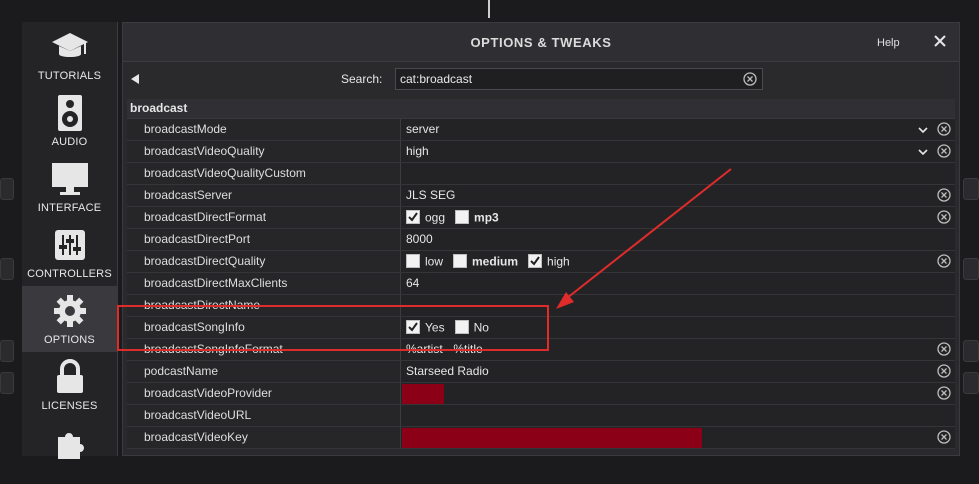 This screenshot has width=979, height=484. I want to click on setting-value-text: high, so click(417, 151).